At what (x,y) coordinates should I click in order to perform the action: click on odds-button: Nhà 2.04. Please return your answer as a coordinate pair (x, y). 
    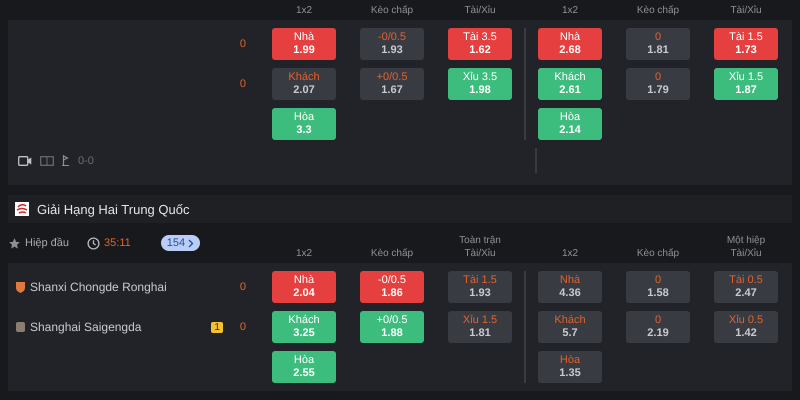
    Looking at the image, I should click on (304, 287).